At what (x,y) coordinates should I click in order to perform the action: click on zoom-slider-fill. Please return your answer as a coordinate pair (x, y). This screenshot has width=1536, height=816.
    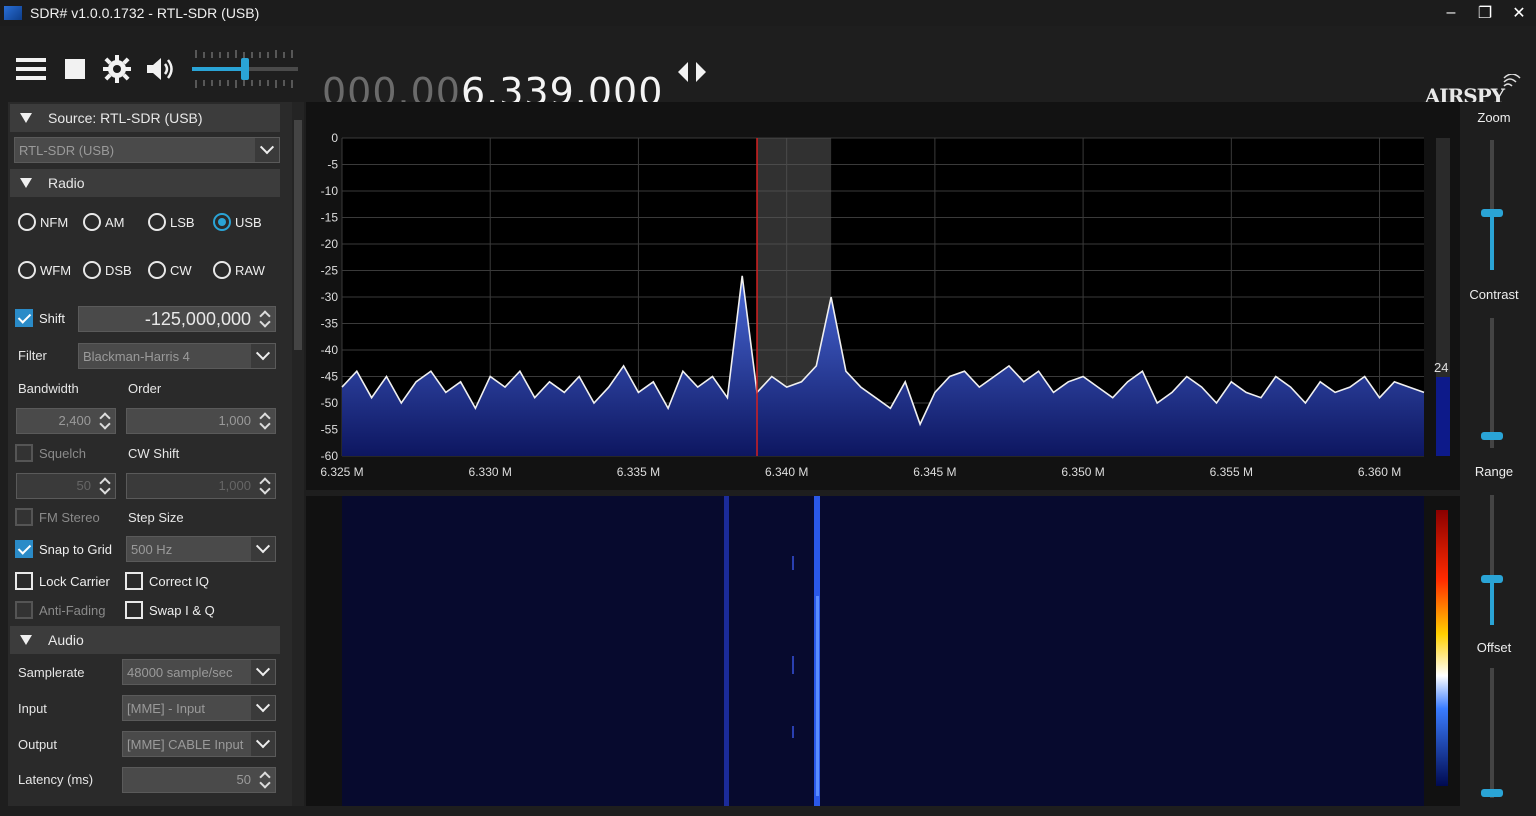
    Looking at the image, I should click on (1492, 241).